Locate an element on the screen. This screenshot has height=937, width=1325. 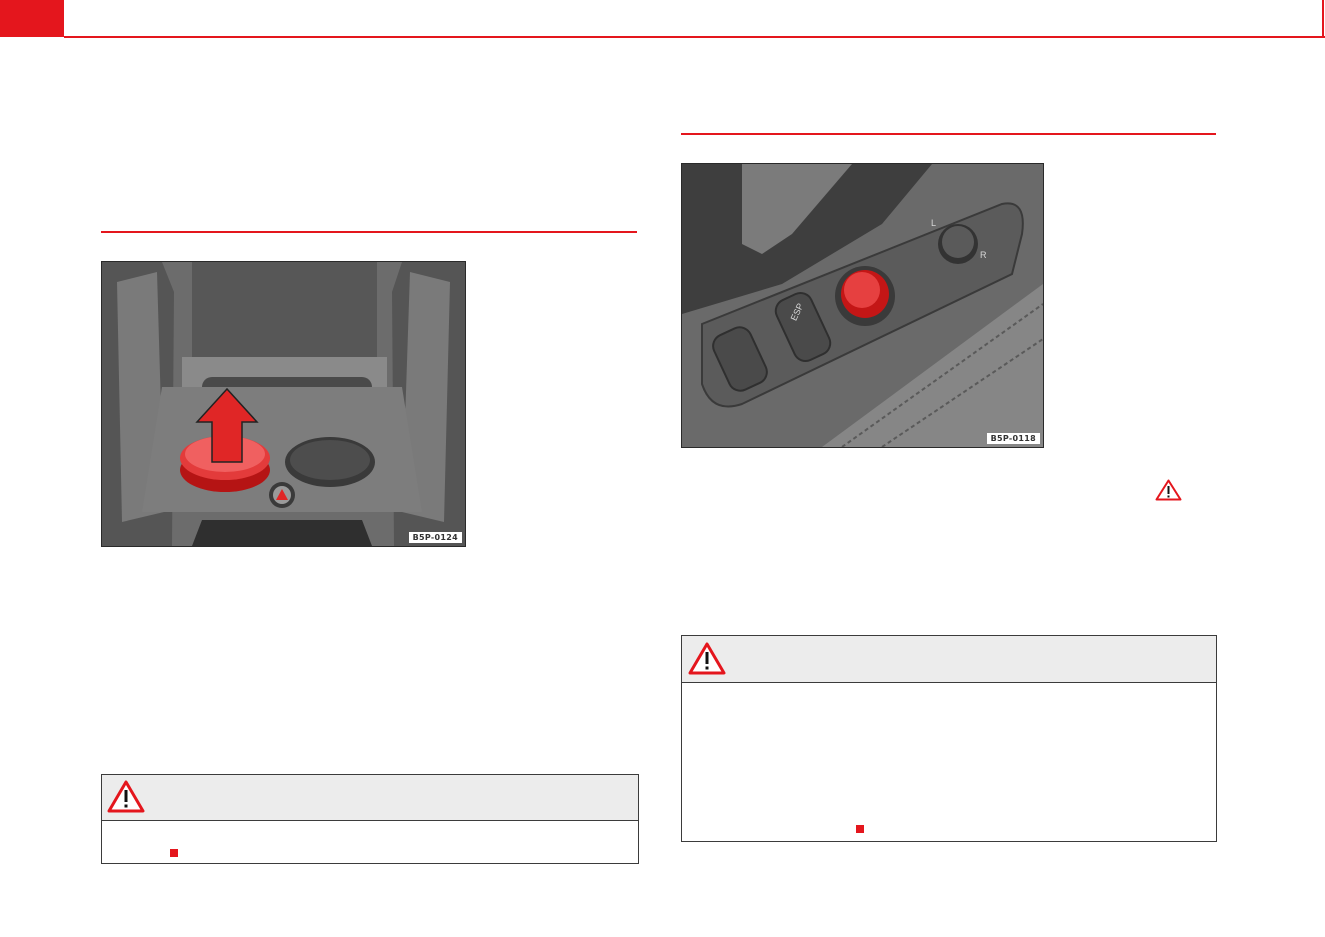
left-warning-box is located at coordinates (370, 819).